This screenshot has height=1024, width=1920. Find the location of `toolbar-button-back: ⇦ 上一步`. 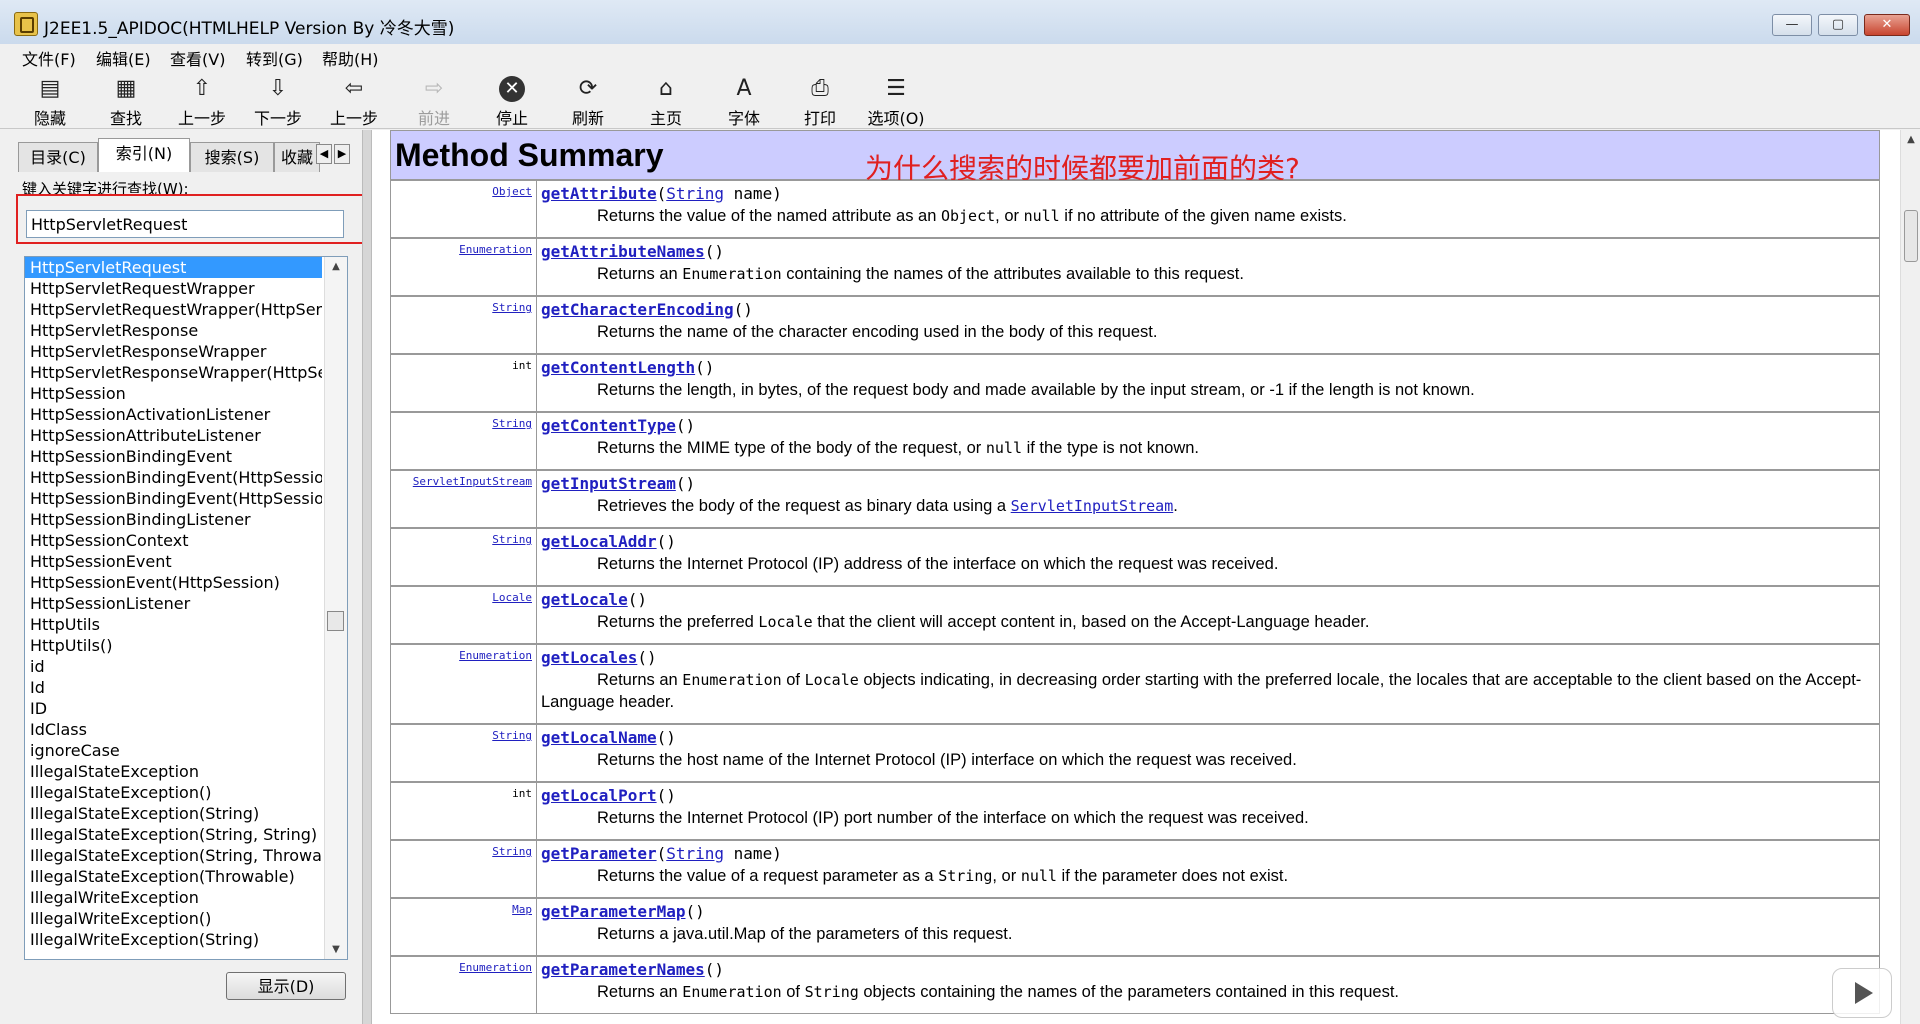

toolbar-button-back: ⇦ 上一步 is located at coordinates (354, 102).